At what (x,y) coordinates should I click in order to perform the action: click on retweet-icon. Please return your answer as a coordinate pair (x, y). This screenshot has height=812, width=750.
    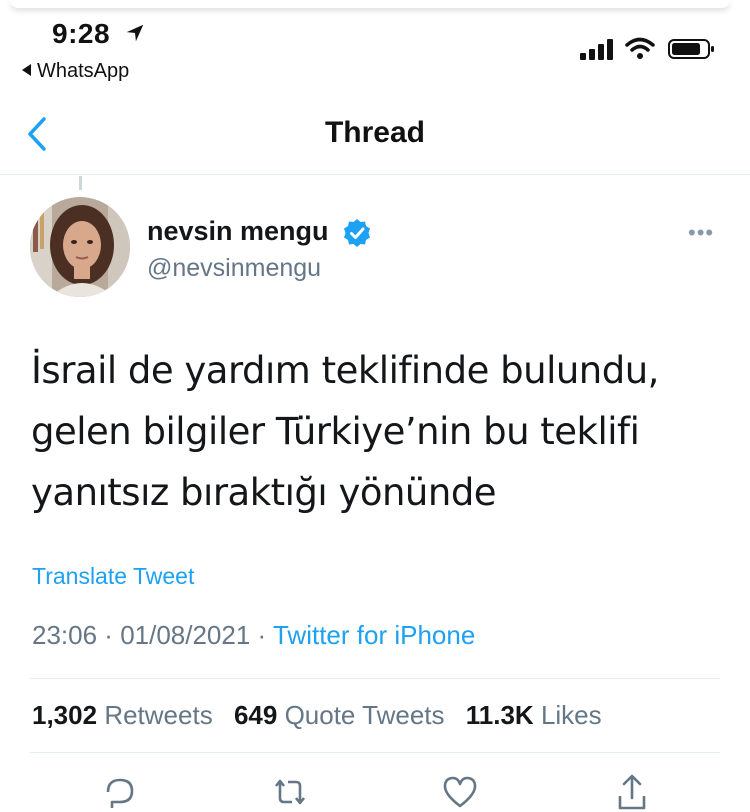
    Looking at the image, I should click on (290, 792).